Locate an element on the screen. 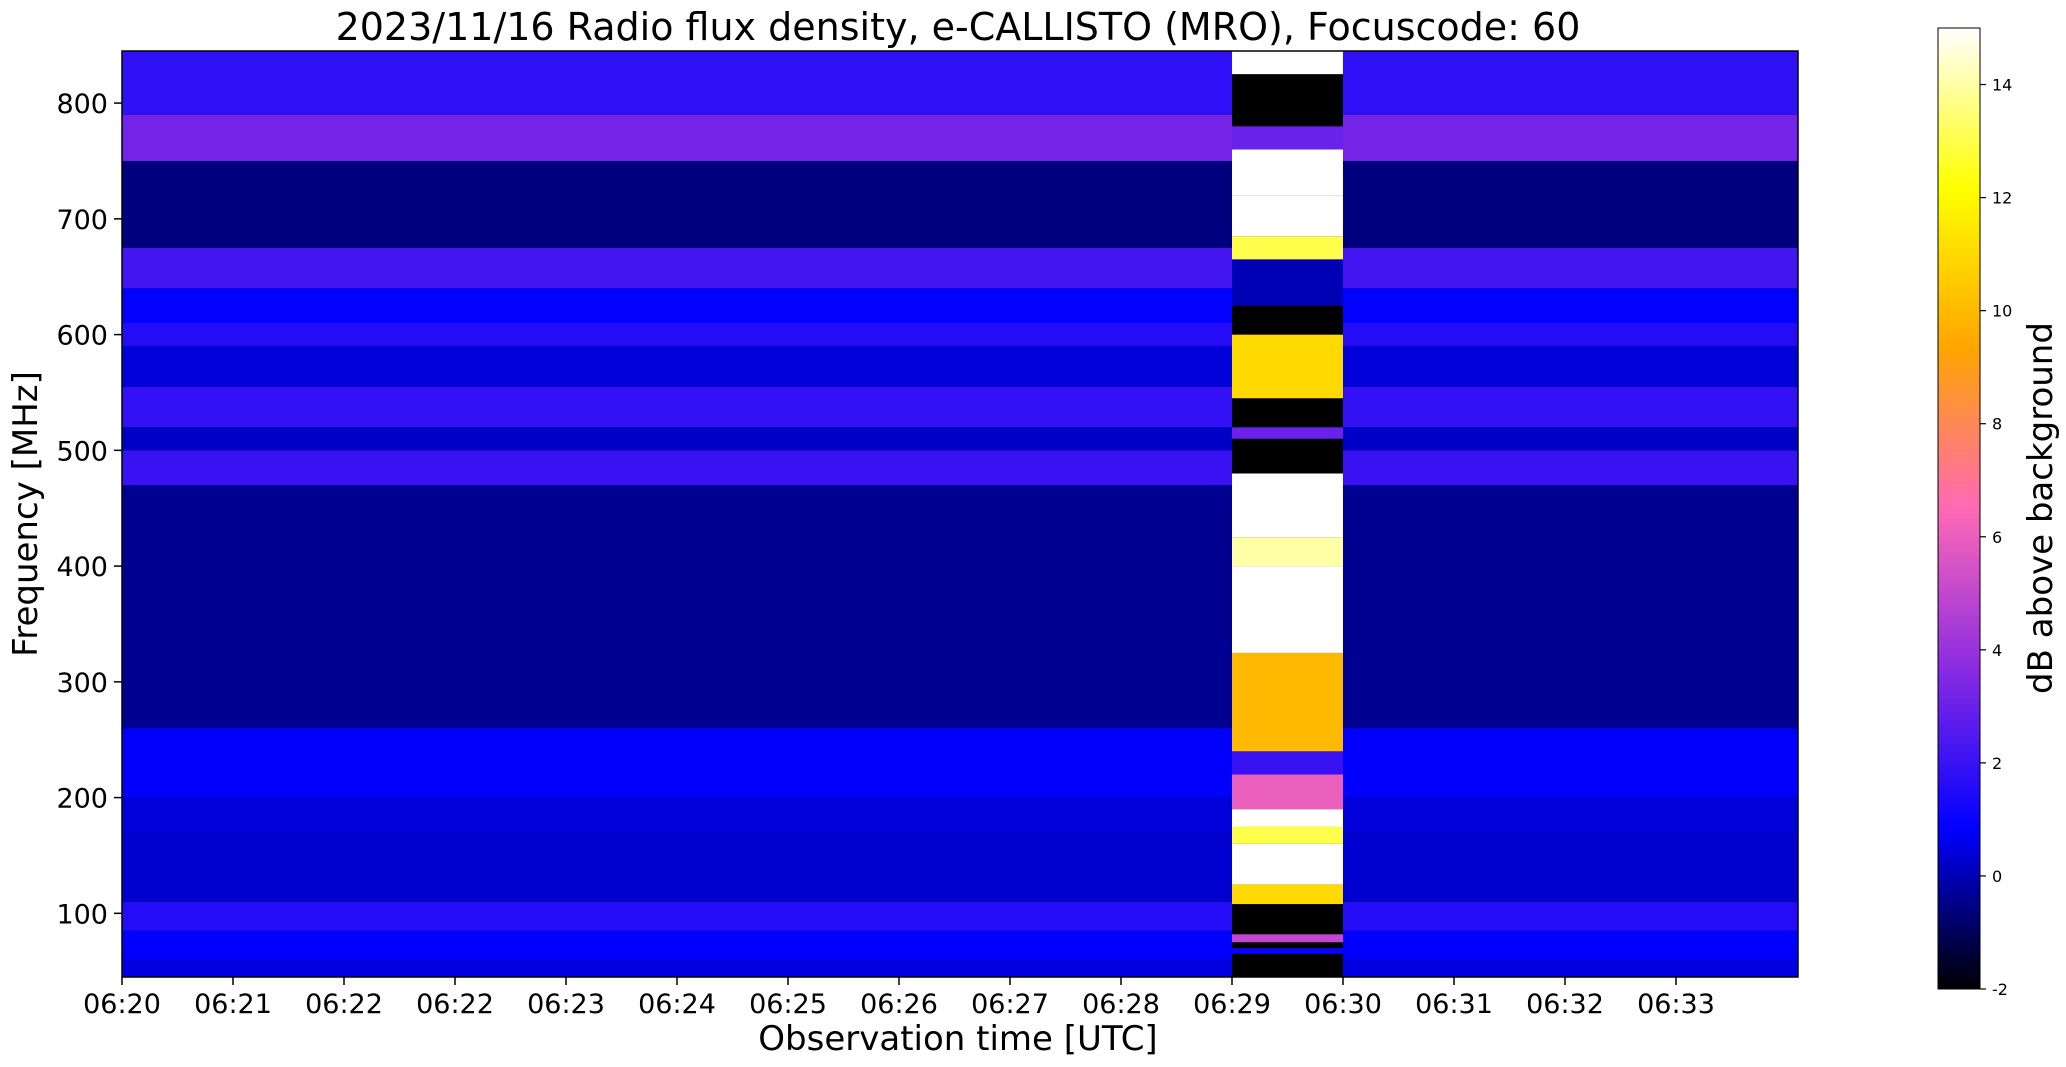 Image resolution: width=2066 pixels, height=1067 pixels. x-tick-label: 06:31 is located at coordinates (1454, 1004).